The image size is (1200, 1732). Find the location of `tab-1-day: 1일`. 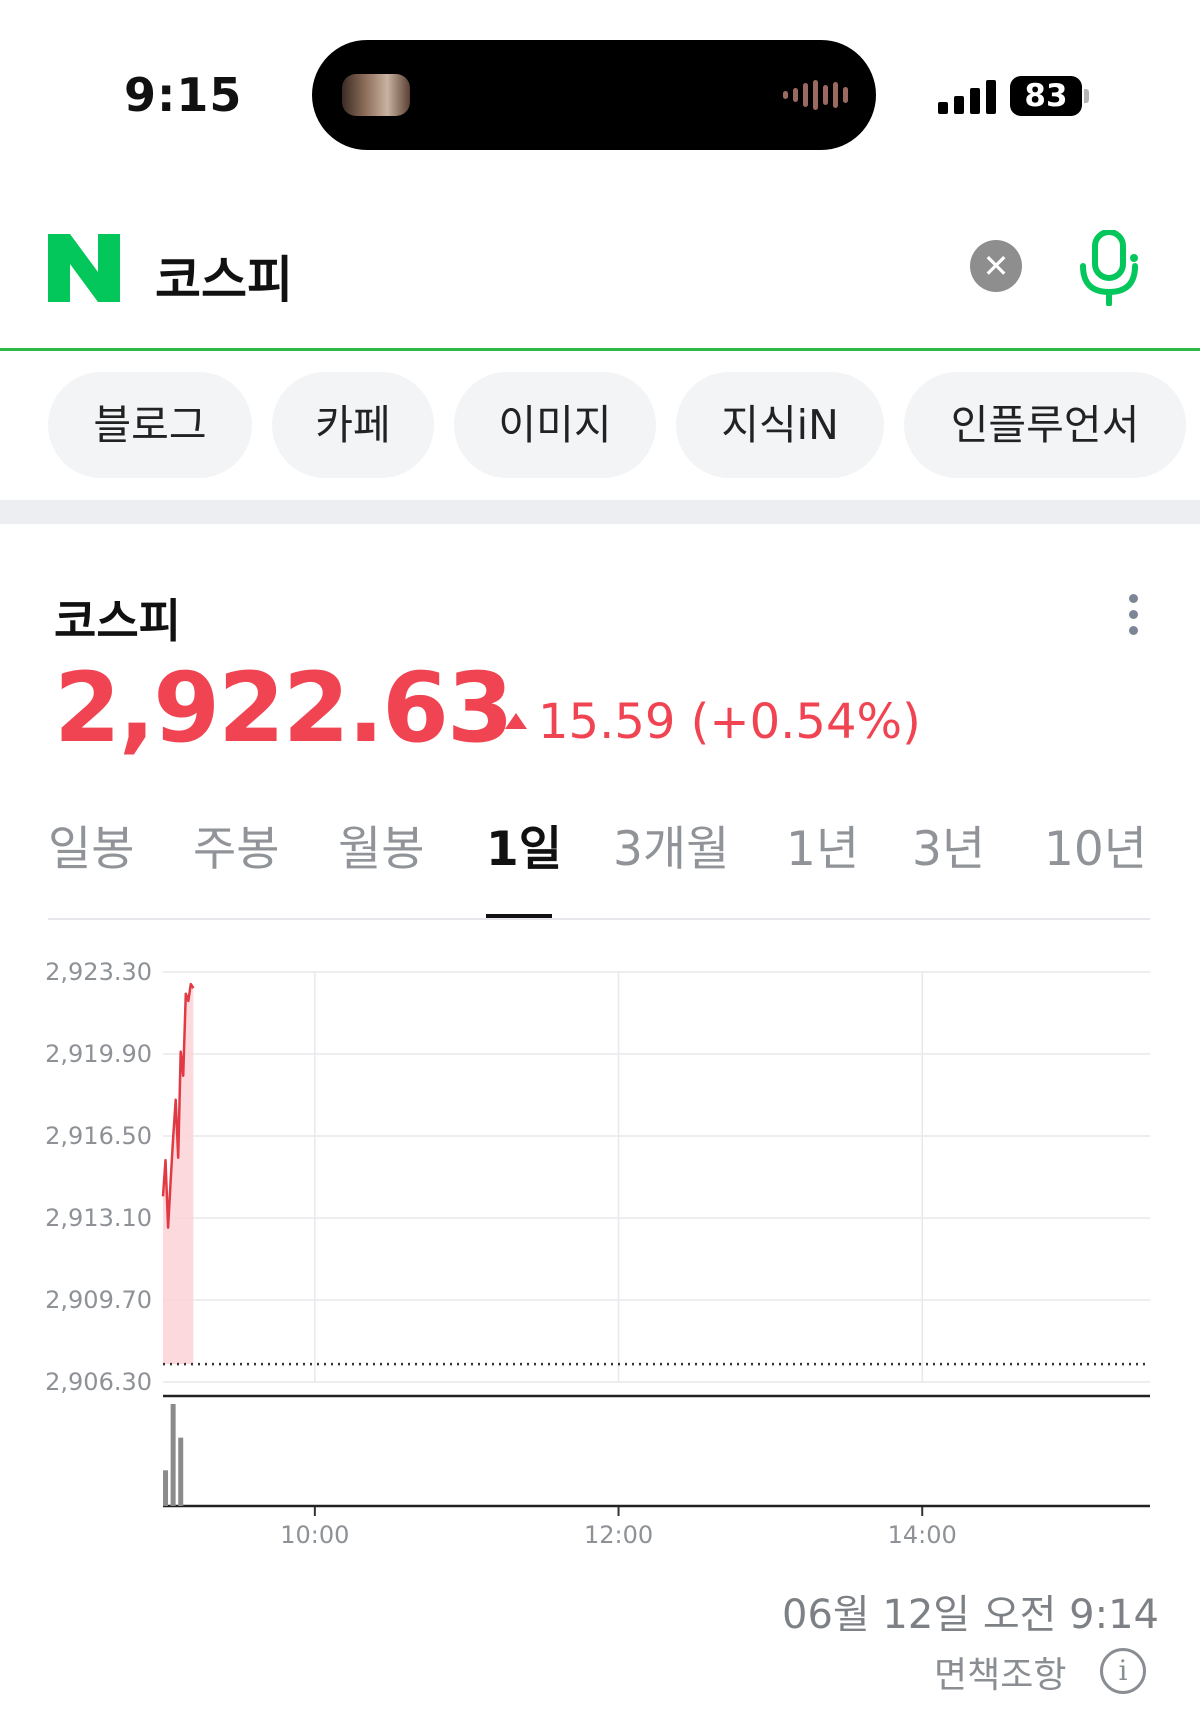

tab-1-day: 1일 is located at coordinates (524, 844).